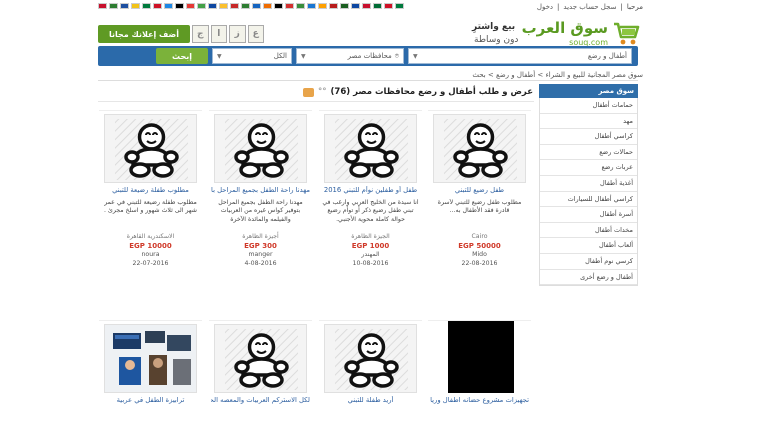 The width and height of the screenshot is (767, 423). I want to click on listing-user: noura, so click(150, 254).